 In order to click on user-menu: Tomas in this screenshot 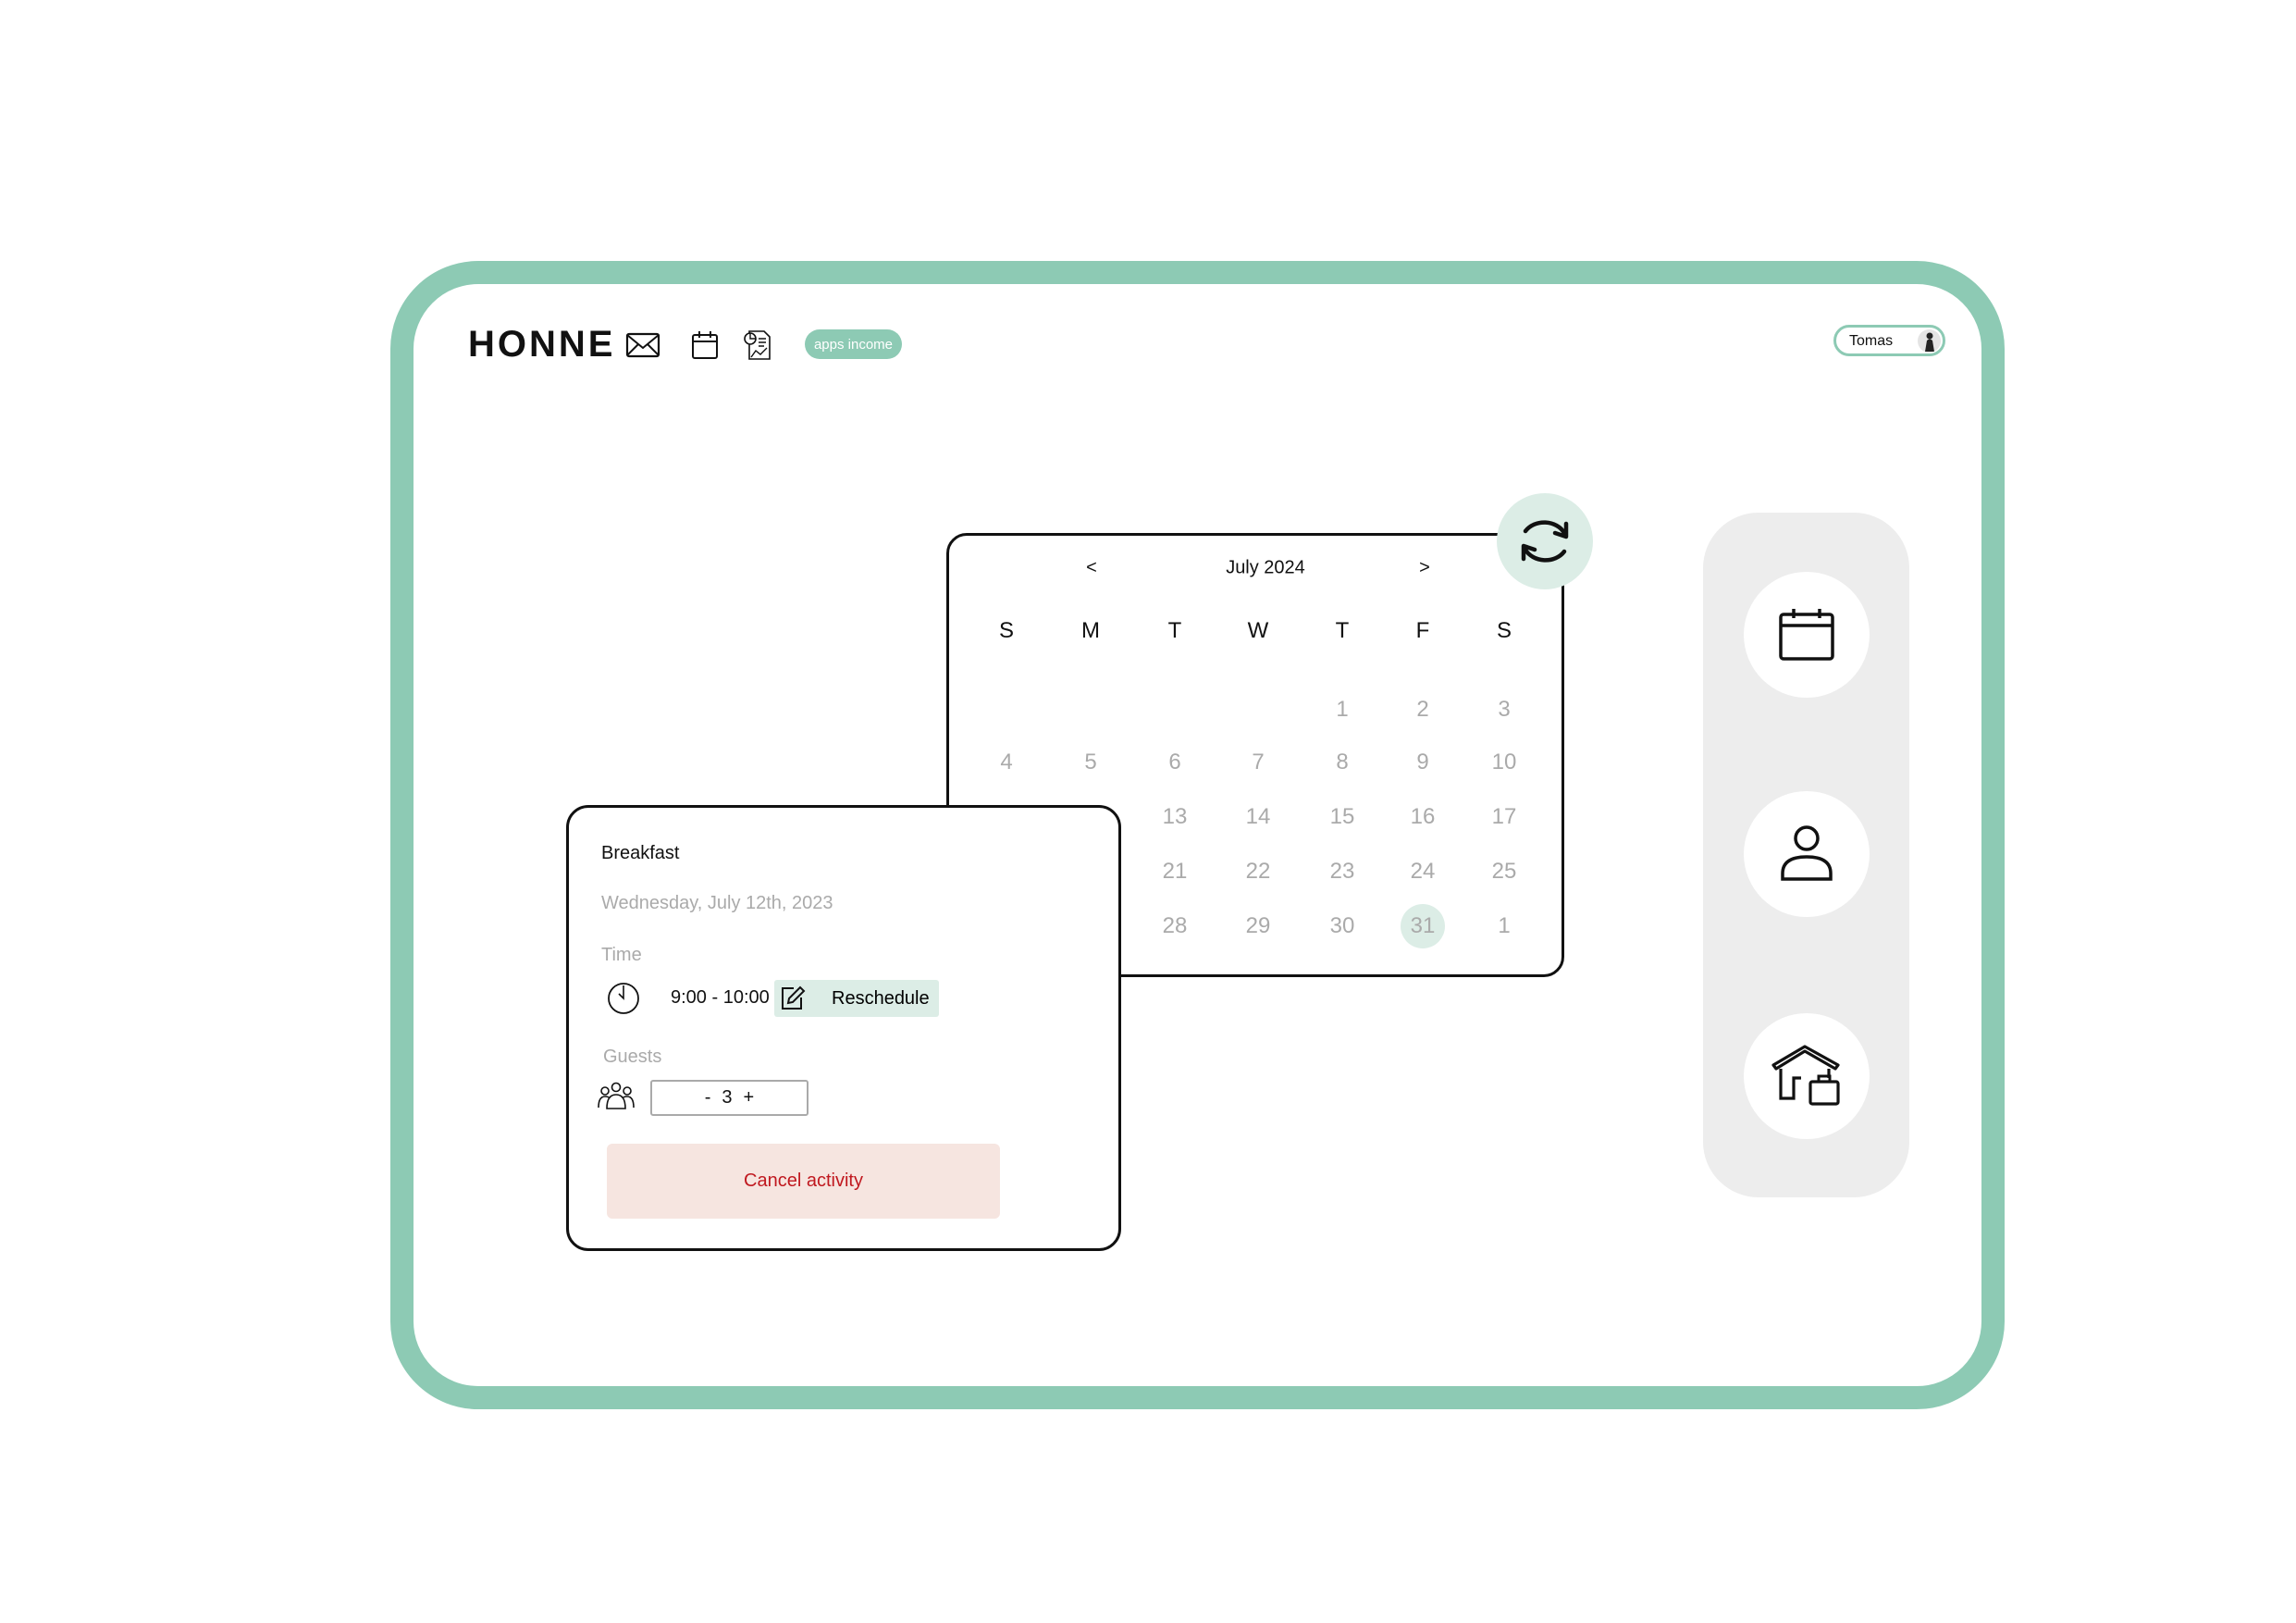, I will do `click(1889, 340)`.